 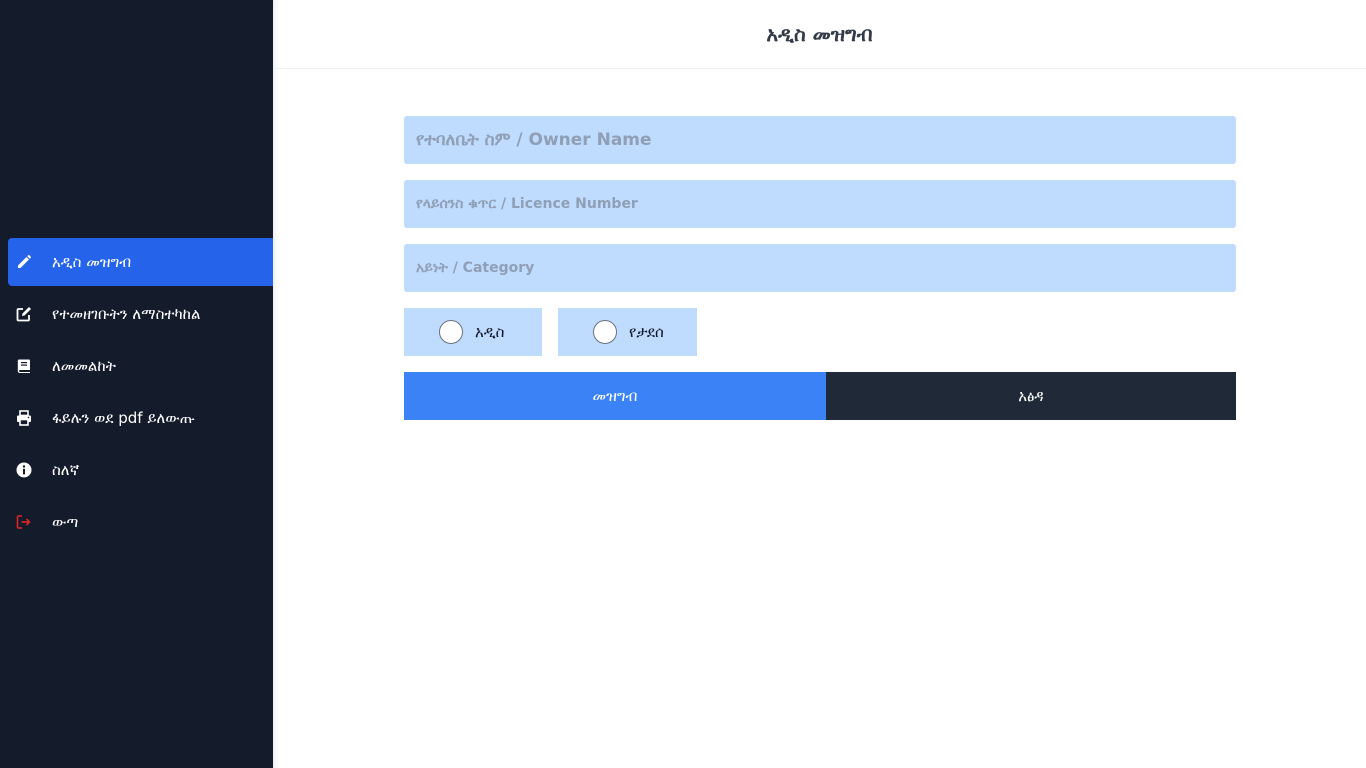 I want to click on sidebar-item-label: ስለኛ, so click(x=66, y=470).